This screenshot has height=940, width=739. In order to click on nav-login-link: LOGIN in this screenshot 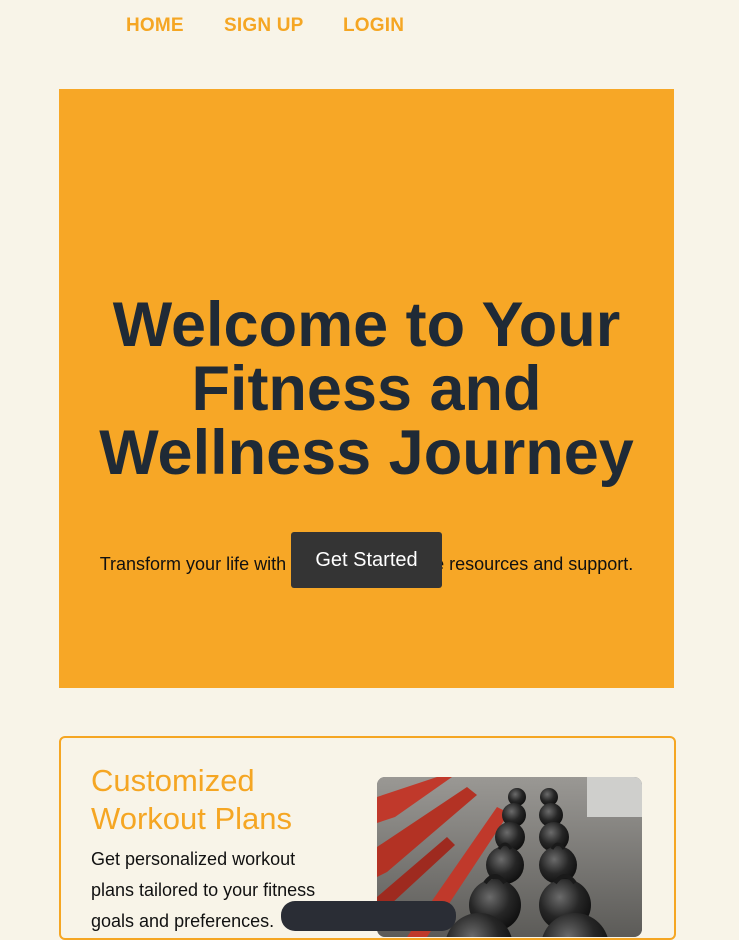, I will do `click(373, 26)`.